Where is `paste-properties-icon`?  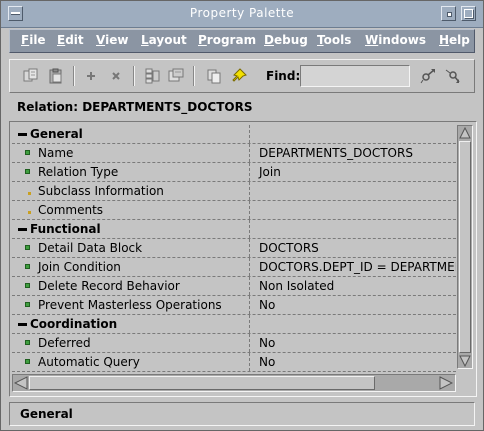
paste-properties-icon is located at coordinates (56, 76).